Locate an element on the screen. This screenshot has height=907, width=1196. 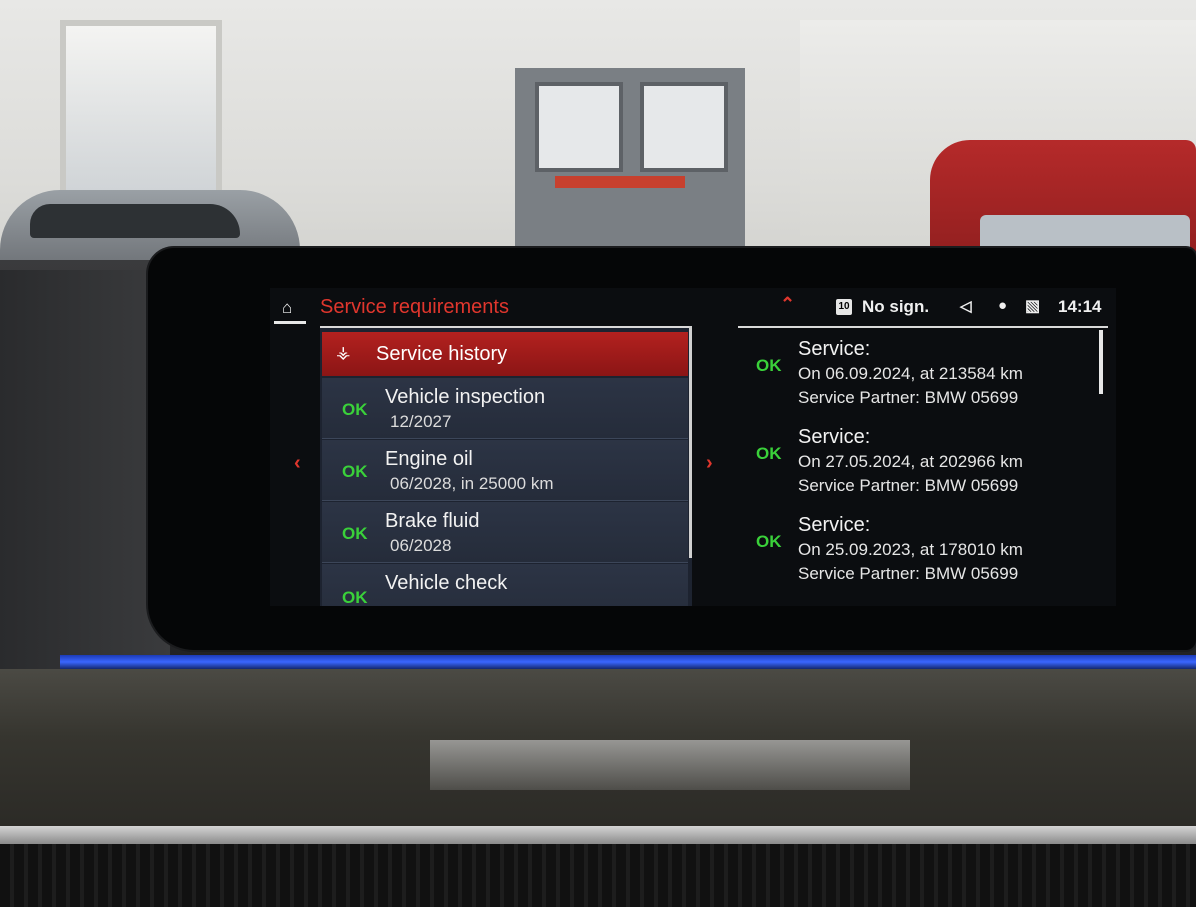
item-detail: 06/2028, in 25000 km is located at coordinates (472, 483).